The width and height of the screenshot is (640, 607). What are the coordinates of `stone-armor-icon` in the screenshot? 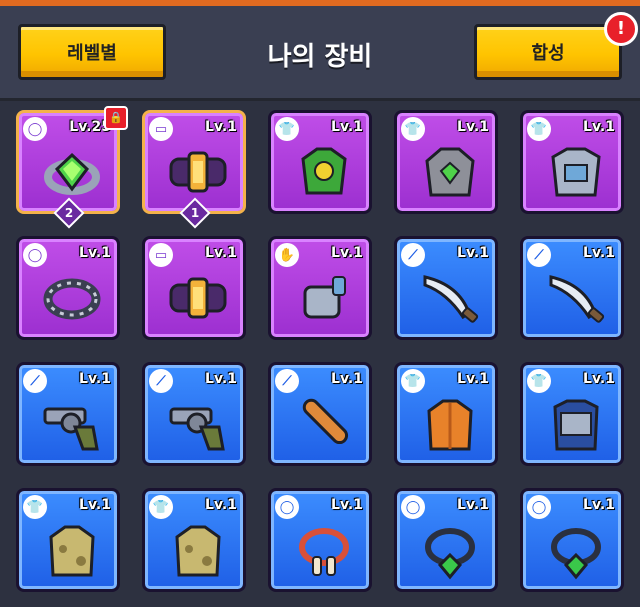 It's located at (450, 172).